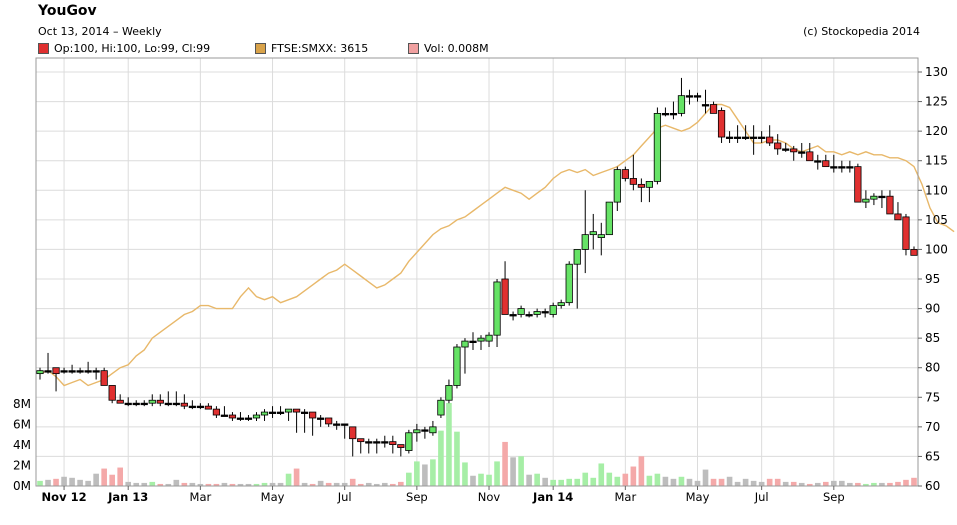  Describe the element at coordinates (936, 131) in the screenshot. I see `price-tick-label: 120` at that location.